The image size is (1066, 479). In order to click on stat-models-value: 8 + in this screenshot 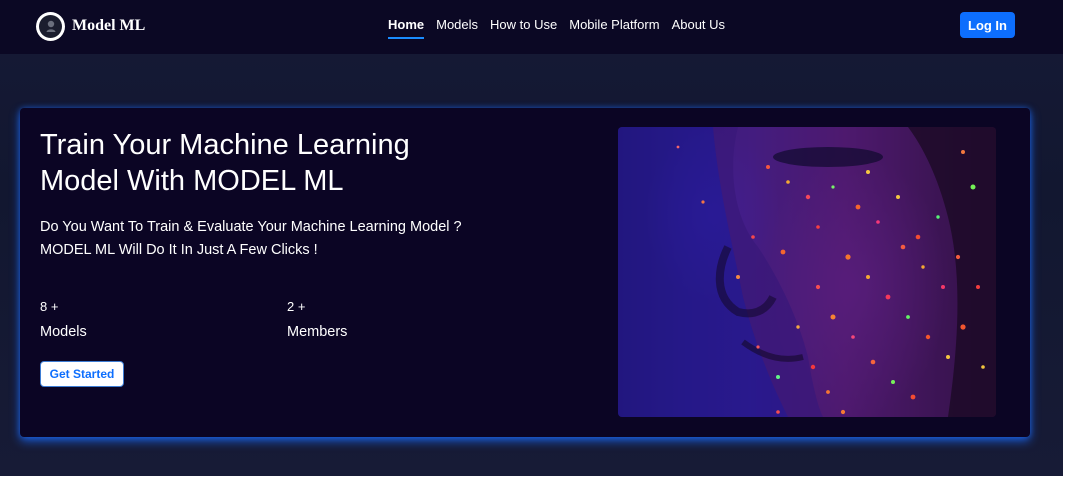, I will do `click(49, 306)`.